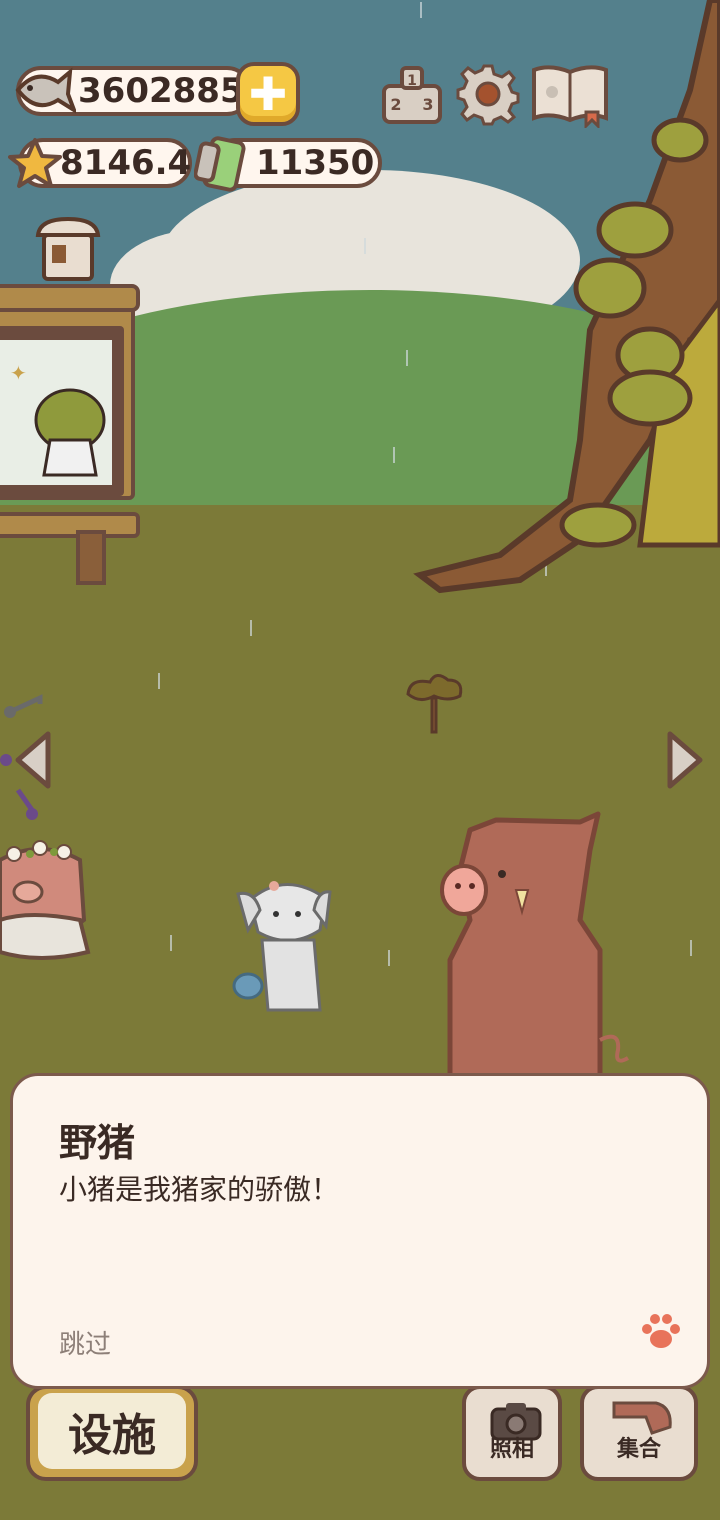 This screenshot has height=1520, width=720. I want to click on fish-count: 3602885, so click(161, 91).